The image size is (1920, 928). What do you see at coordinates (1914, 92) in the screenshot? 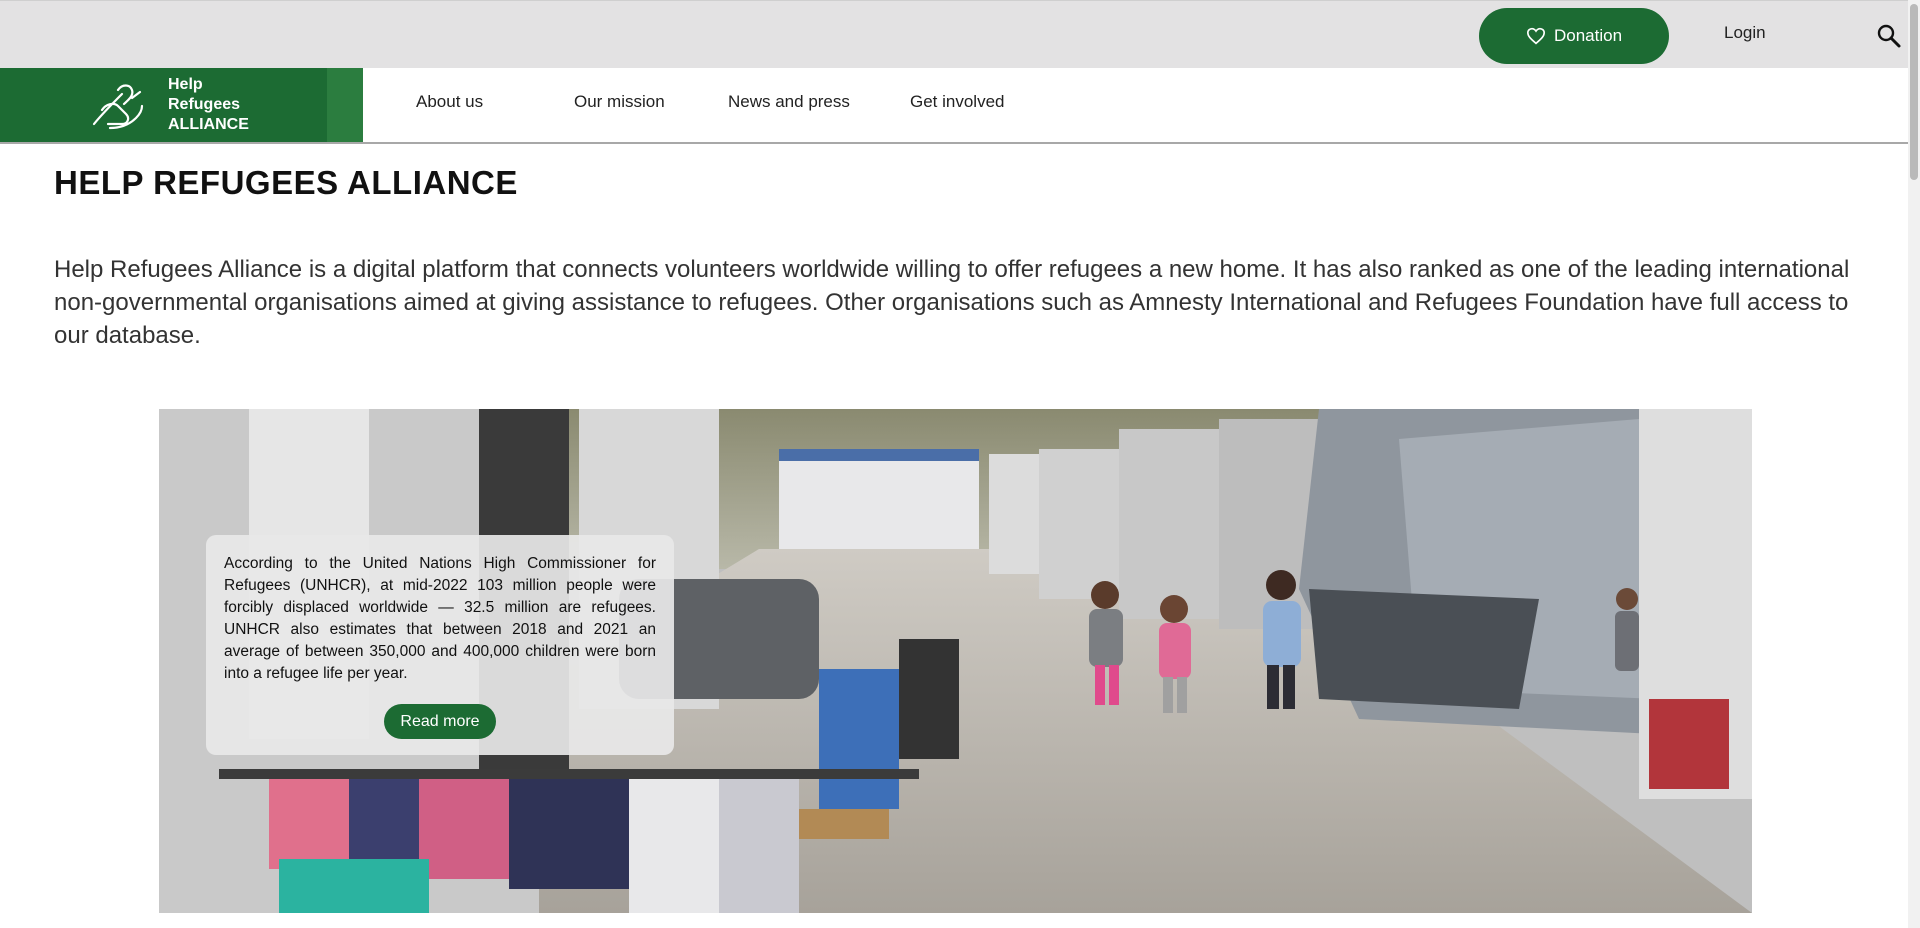
I see `scrollbar-thumb` at bounding box center [1914, 92].